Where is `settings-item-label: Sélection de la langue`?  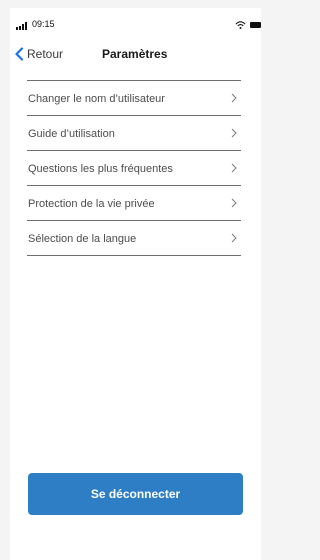
settings-item-label: Sélection de la langue is located at coordinates (82, 239).